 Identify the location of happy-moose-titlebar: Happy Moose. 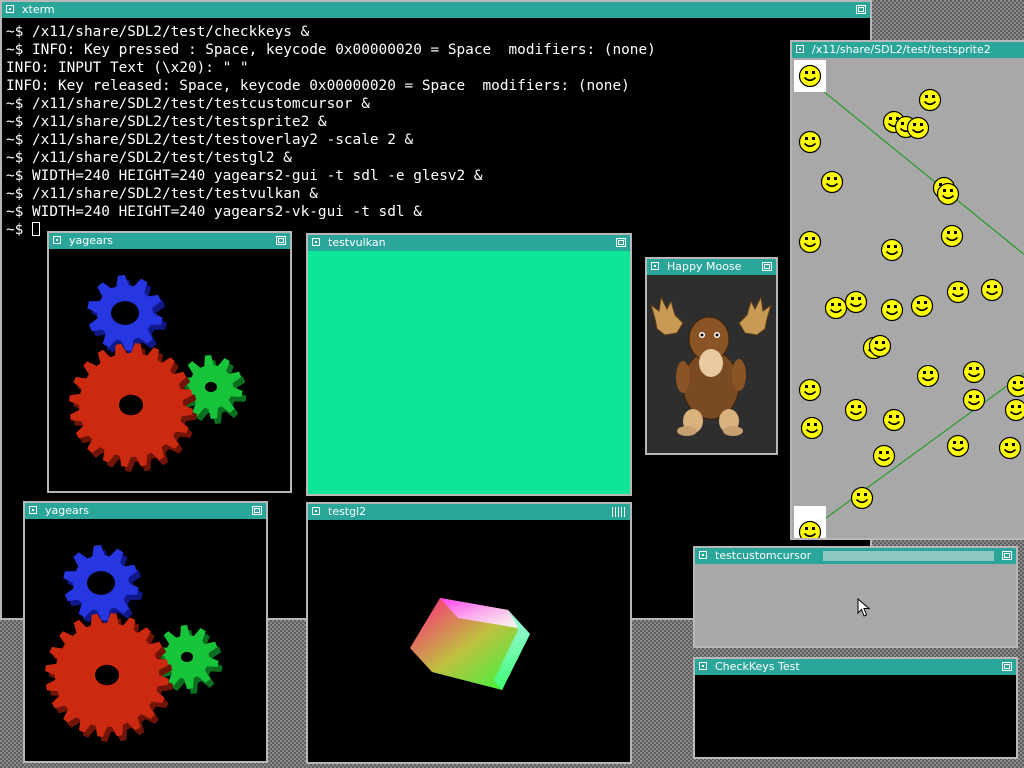
(711, 267).